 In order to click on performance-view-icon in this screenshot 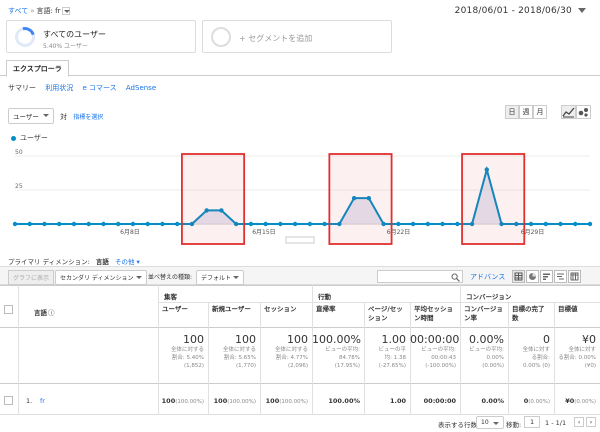, I will do `click(546, 276)`.